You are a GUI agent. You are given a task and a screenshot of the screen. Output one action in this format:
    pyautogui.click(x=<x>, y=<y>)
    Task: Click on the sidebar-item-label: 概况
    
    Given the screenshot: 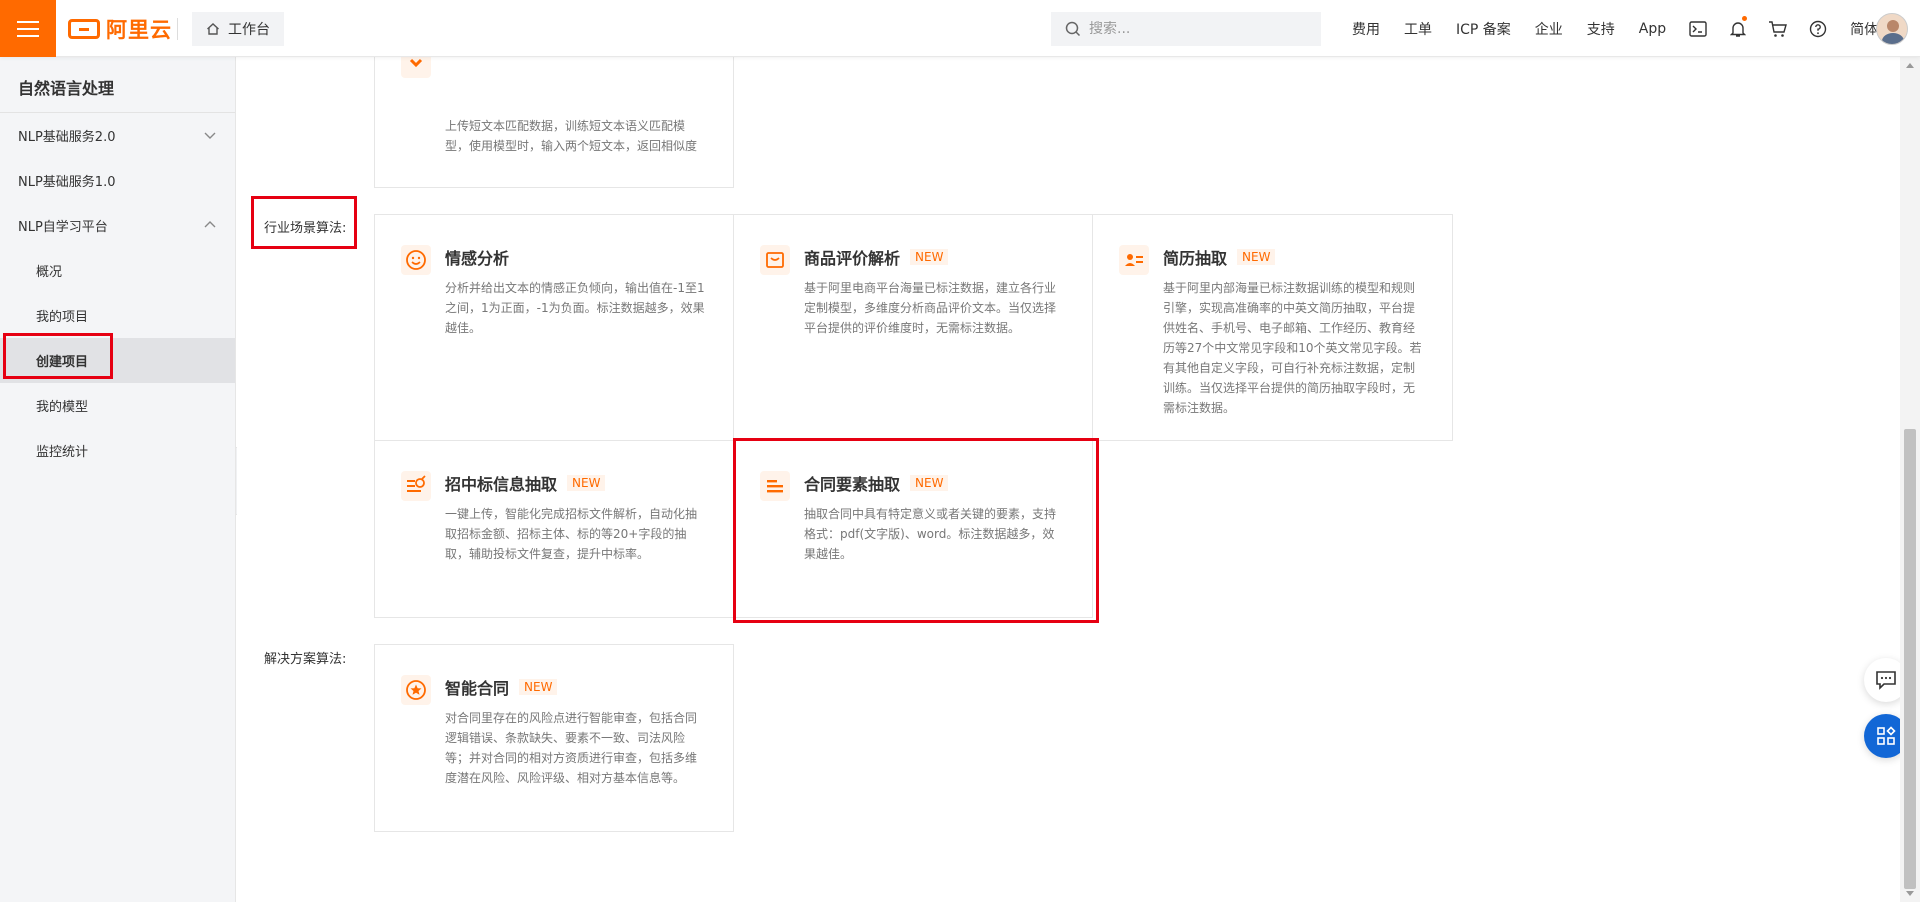 What is the action you would take?
    pyautogui.click(x=49, y=272)
    